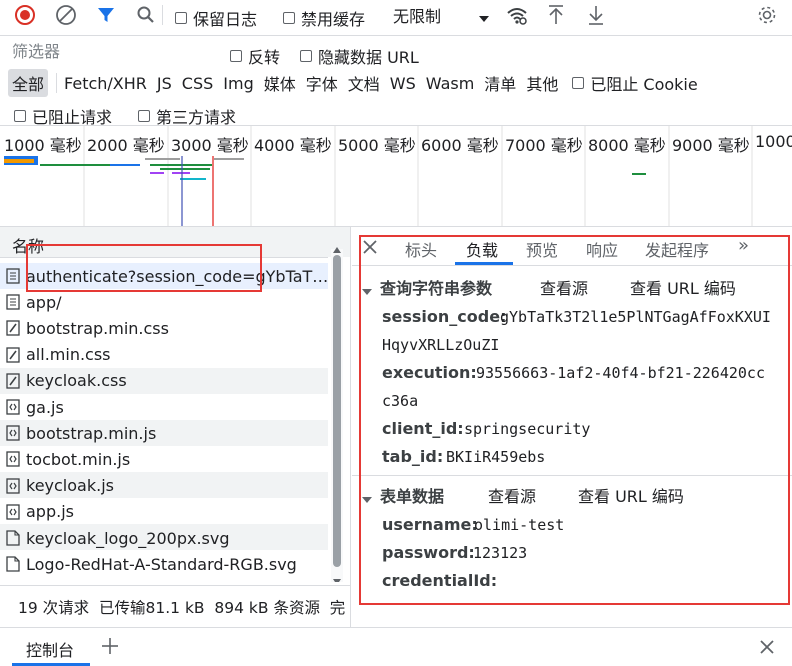  I want to click on toolbar-divider, so click(396, 35).